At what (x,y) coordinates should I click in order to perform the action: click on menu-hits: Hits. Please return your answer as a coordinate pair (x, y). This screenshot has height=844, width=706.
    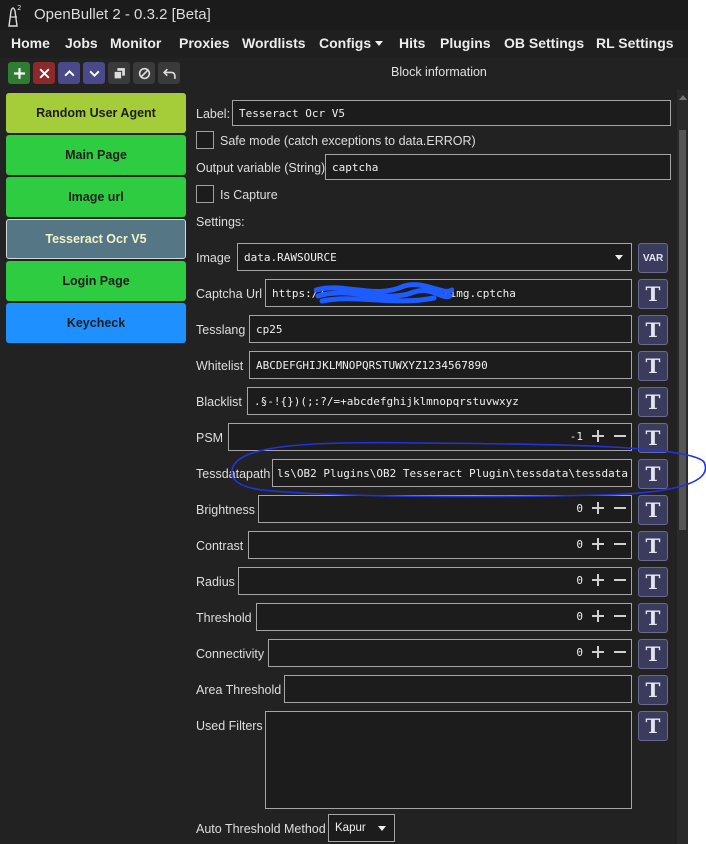
    Looking at the image, I should click on (412, 43).